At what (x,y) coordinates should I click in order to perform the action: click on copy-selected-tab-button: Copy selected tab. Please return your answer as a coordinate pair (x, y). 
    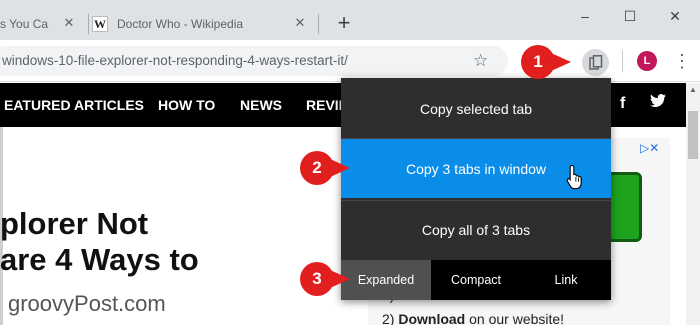
    Looking at the image, I should click on (476, 109).